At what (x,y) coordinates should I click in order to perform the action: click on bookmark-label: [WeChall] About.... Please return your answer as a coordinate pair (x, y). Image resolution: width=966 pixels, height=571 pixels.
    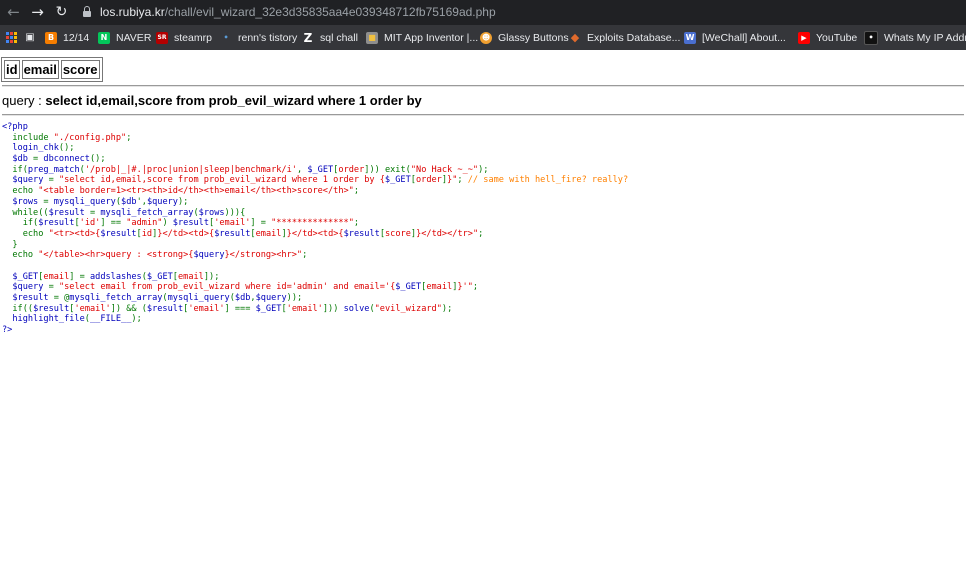
    Looking at the image, I should click on (744, 37).